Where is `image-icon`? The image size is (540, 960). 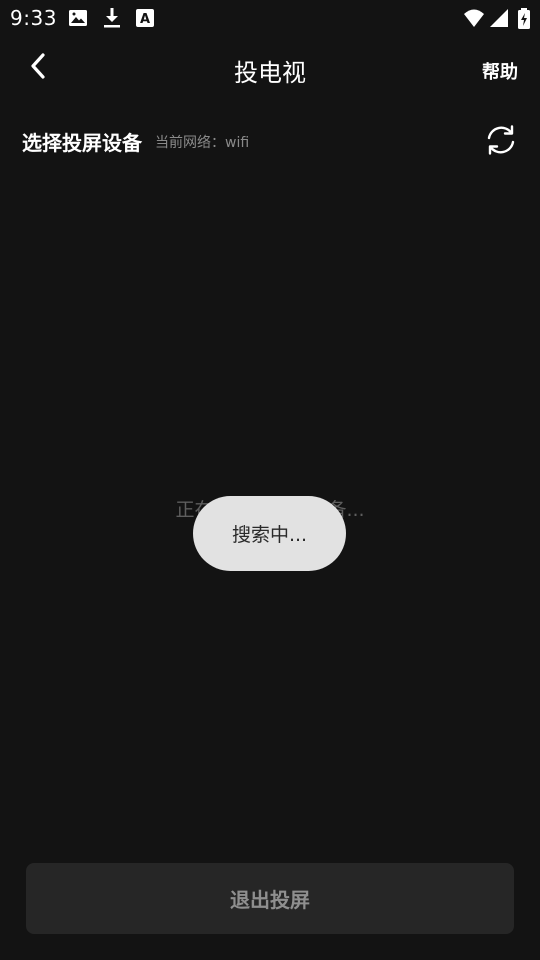
image-icon is located at coordinates (78, 18).